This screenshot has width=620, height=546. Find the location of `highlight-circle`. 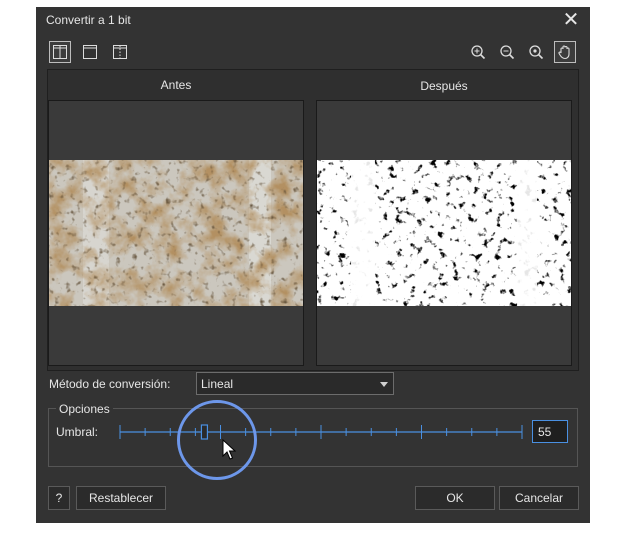

highlight-circle is located at coordinates (217, 440).